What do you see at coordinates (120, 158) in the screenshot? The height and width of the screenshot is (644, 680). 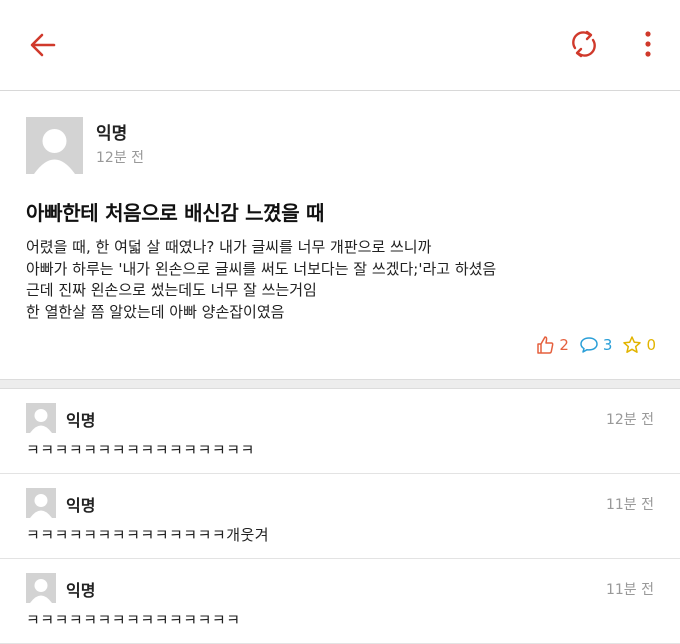 I see `post-time: 12분 전` at bounding box center [120, 158].